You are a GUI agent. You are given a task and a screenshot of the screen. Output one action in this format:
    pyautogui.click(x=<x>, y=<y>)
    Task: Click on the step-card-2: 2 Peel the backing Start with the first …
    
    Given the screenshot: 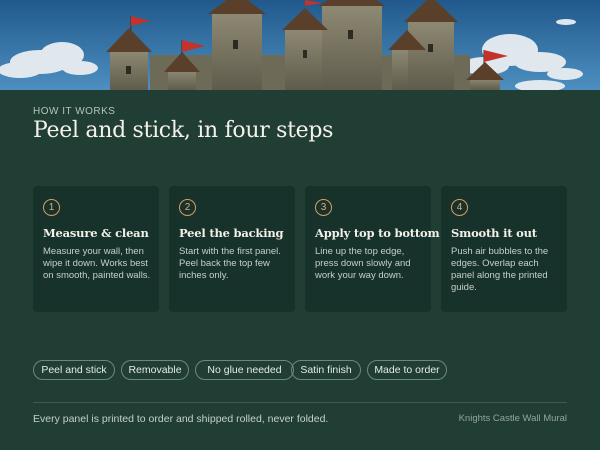 What is the action you would take?
    pyautogui.click(x=232, y=249)
    